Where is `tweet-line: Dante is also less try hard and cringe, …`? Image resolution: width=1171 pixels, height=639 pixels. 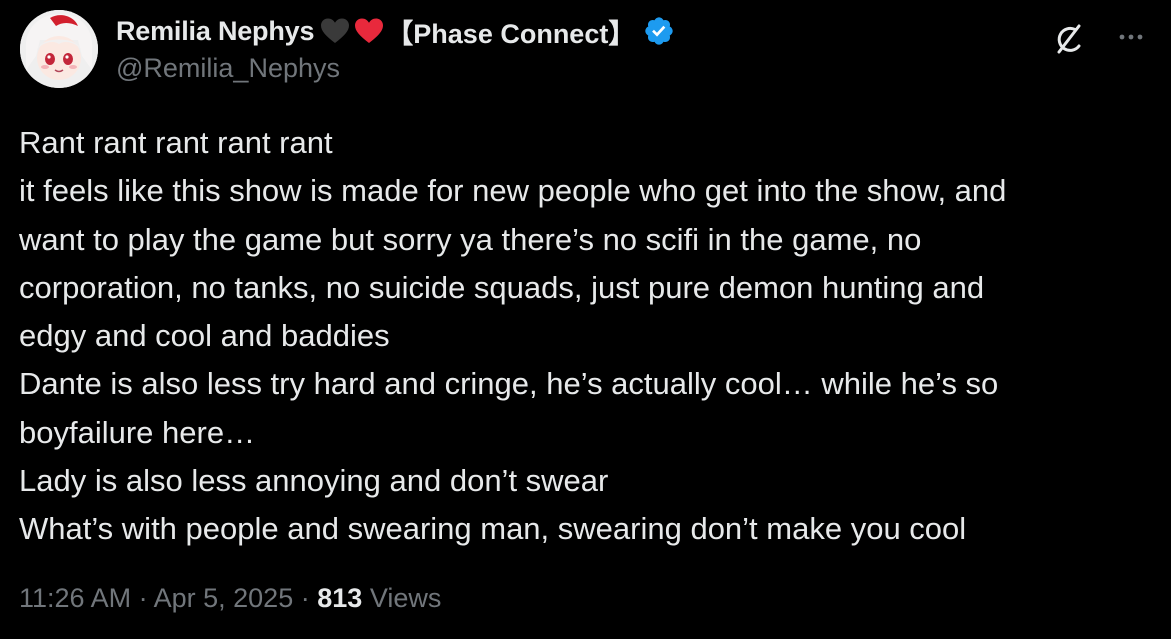
tweet-line: Dante is also less try hard and cringe, … is located at coordinates (509, 384).